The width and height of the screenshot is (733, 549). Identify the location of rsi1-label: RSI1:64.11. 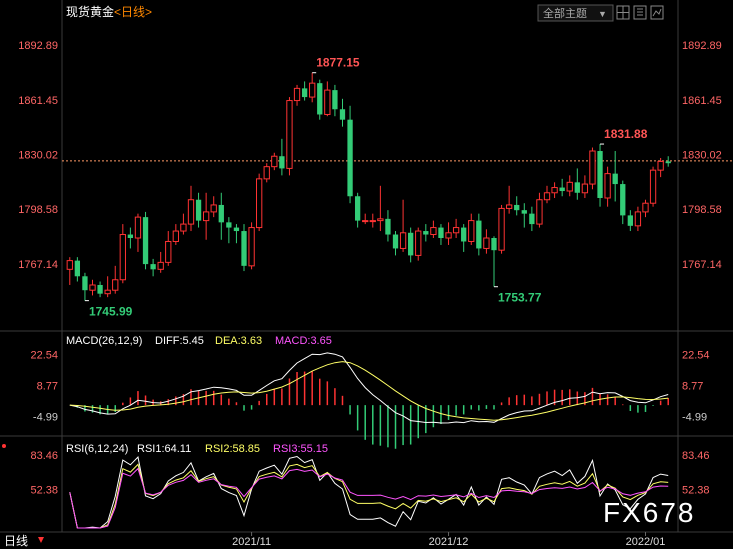
(164, 449).